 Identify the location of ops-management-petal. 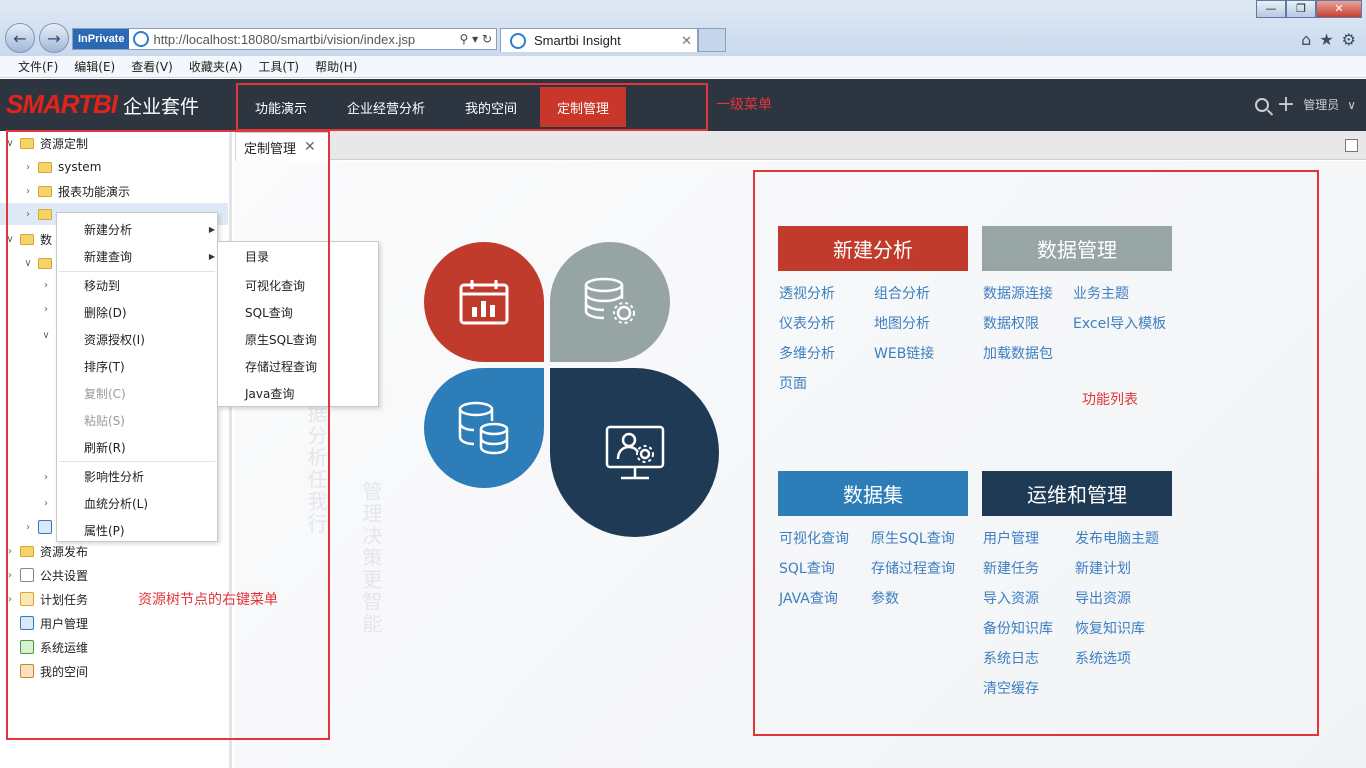
(634, 452).